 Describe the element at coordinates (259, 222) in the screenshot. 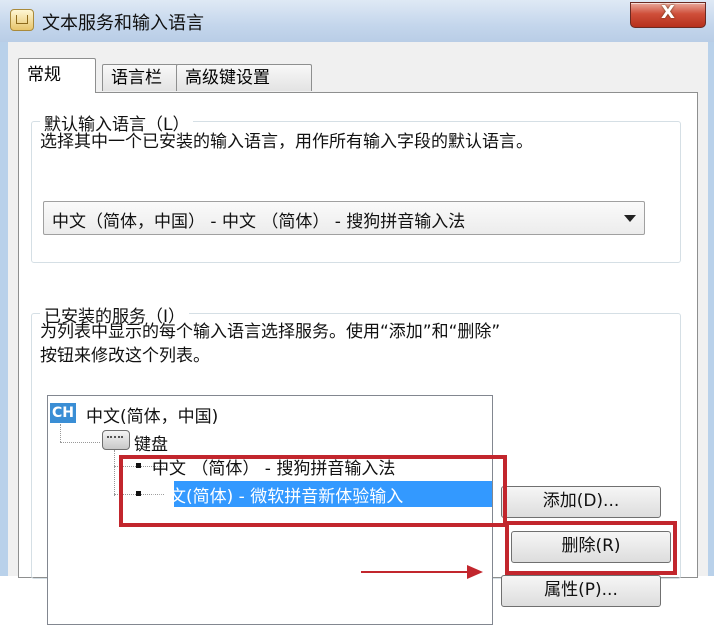

I see `default-language-value: 中文（简体，中国） - 中文 （简体） - 搜狗拼音输入法` at that location.